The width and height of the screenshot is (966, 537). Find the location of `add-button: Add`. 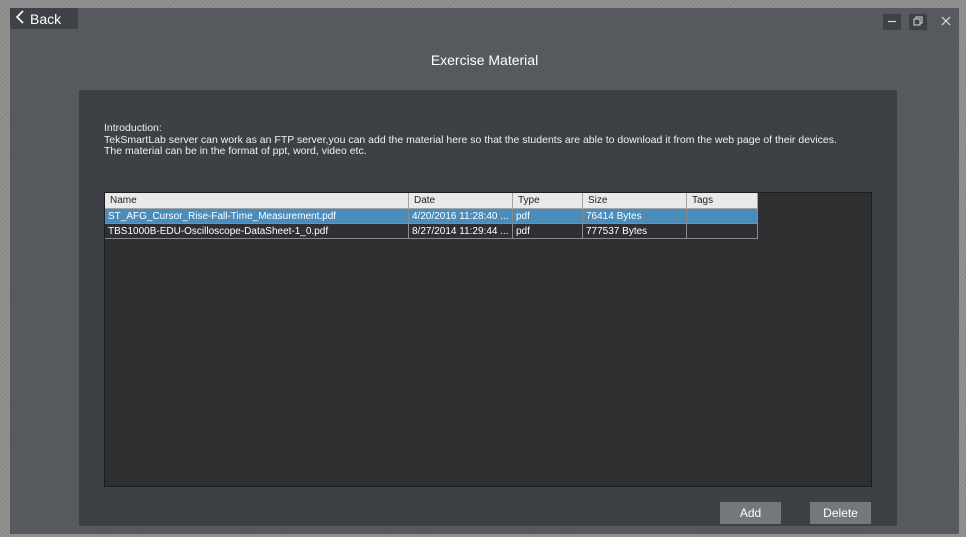

add-button: Add is located at coordinates (750, 513).